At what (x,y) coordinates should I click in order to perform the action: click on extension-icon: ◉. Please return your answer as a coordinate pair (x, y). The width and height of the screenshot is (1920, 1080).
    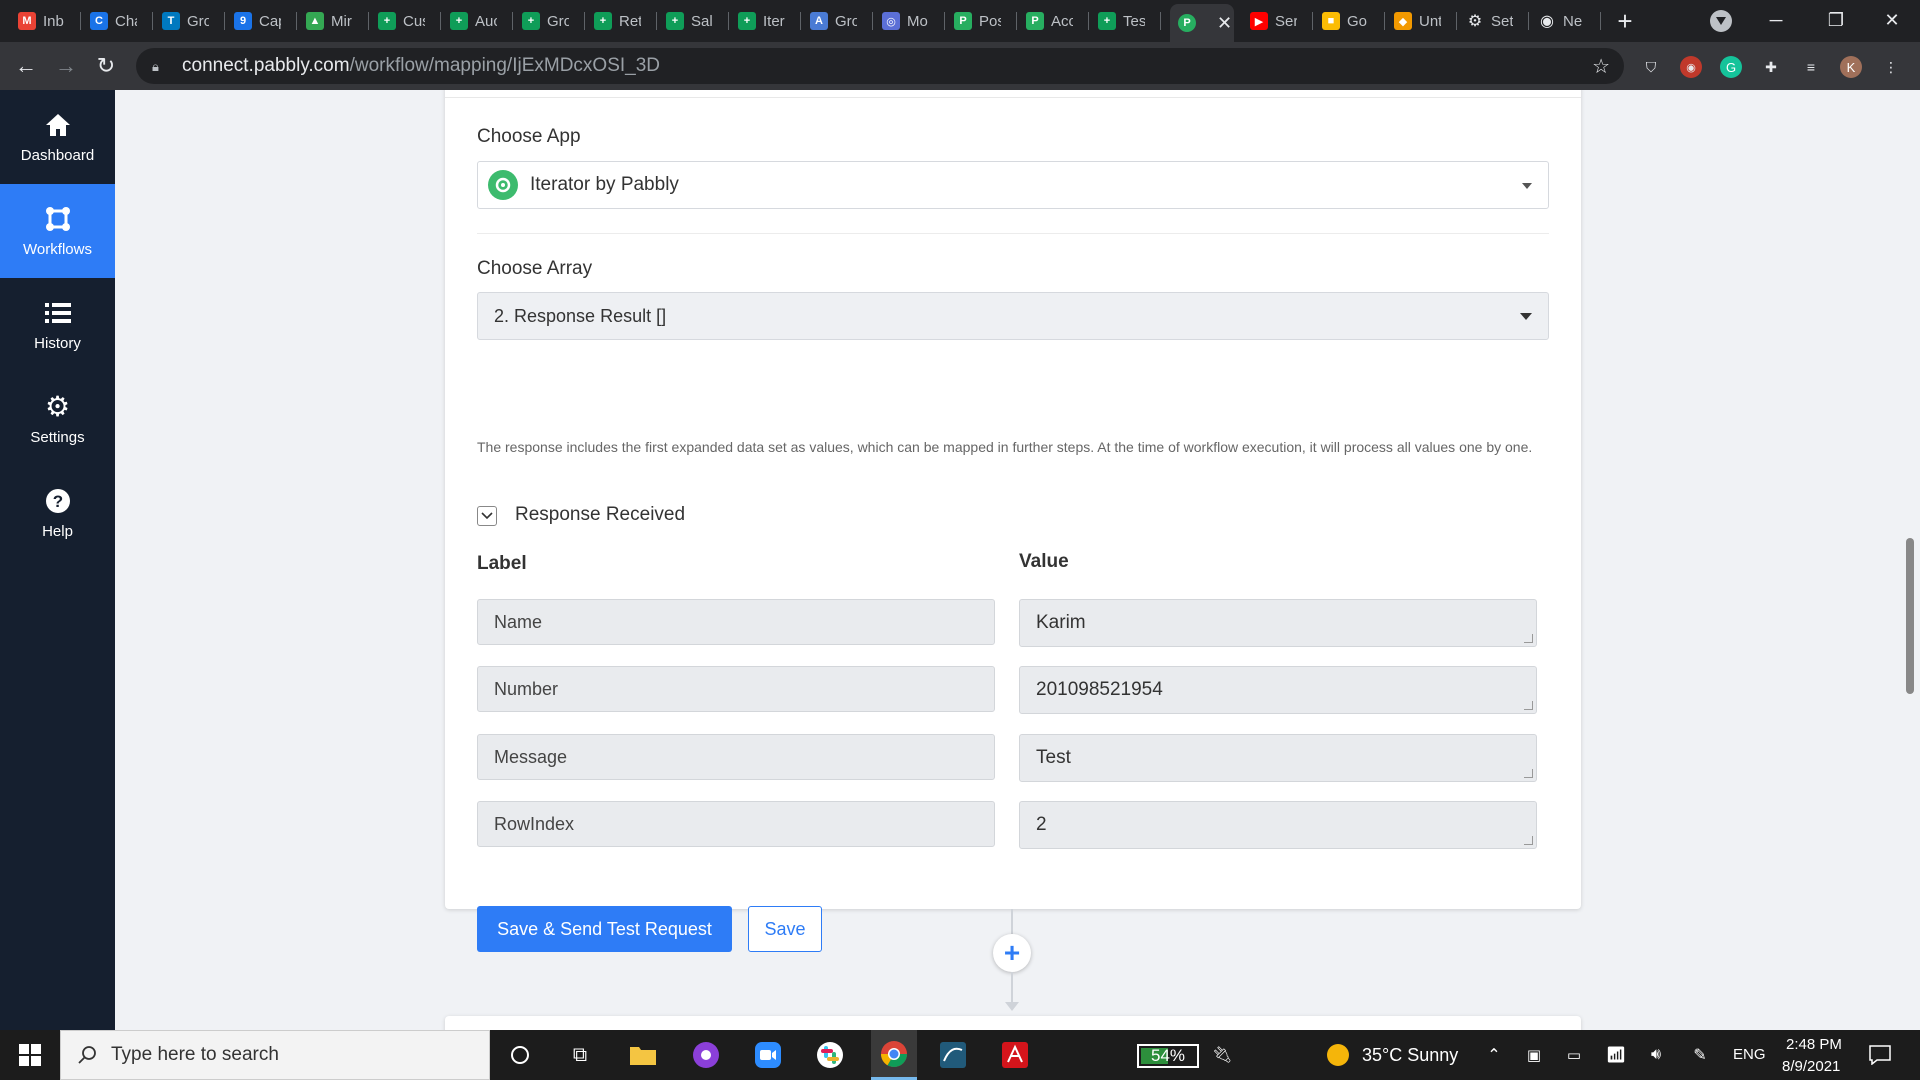
    Looking at the image, I should click on (1691, 67).